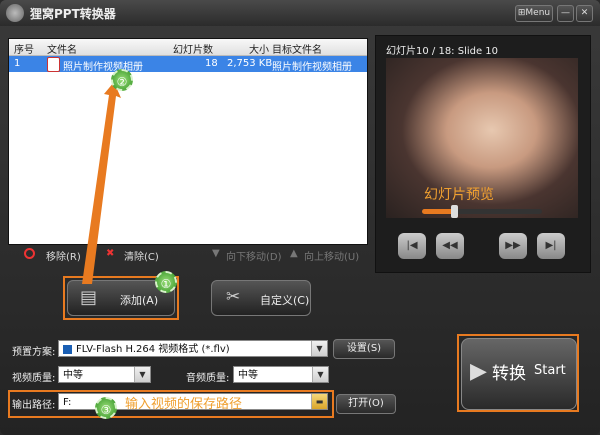  Describe the element at coordinates (106, 408) in the screenshot. I see `step-3-marker: ③` at that location.